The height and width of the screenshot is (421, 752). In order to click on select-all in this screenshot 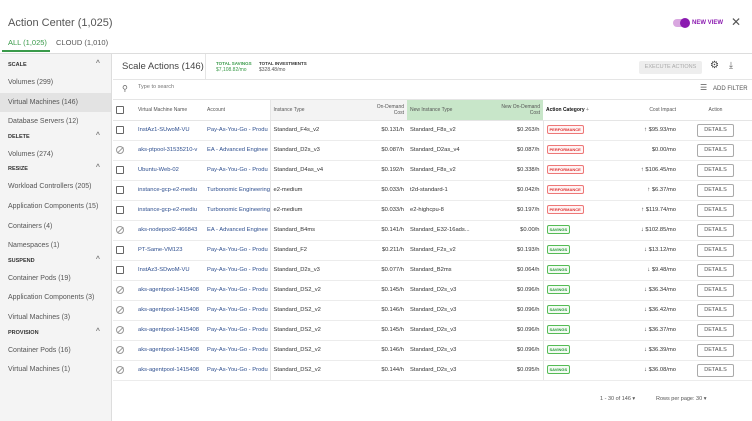, I will do `click(124, 110)`.